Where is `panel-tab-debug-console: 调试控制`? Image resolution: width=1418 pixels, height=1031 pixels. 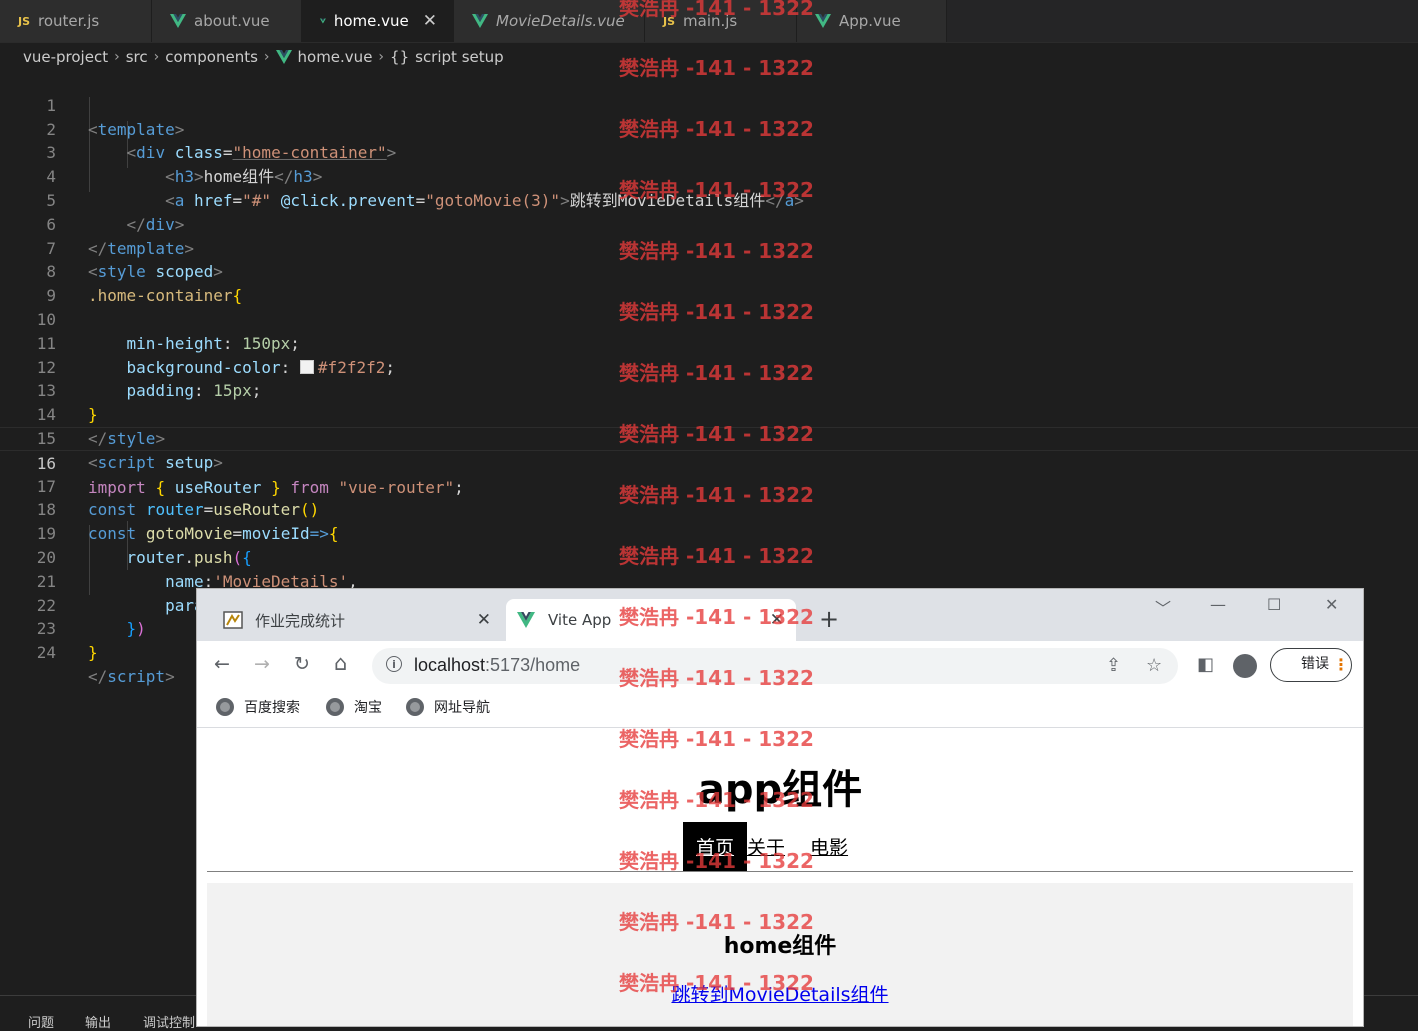
panel-tab-debug-console: 调试控制 is located at coordinates (169, 1021).